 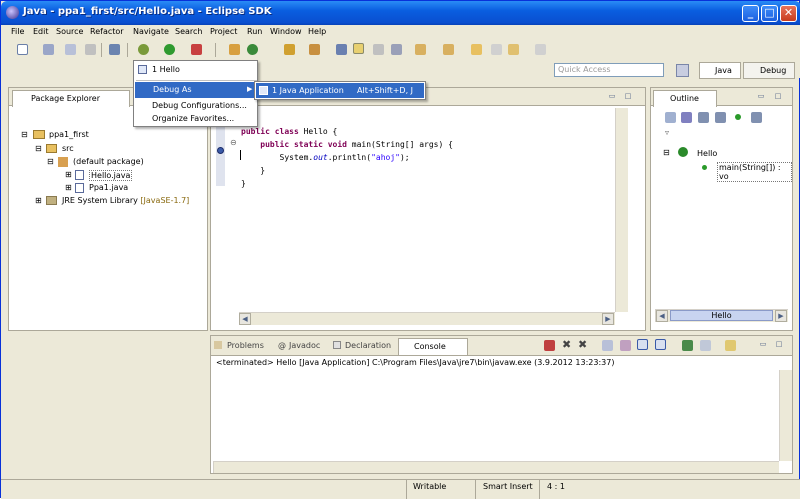 What do you see at coordinates (143, 49) in the screenshot?
I see `debug-icon` at bounding box center [143, 49].